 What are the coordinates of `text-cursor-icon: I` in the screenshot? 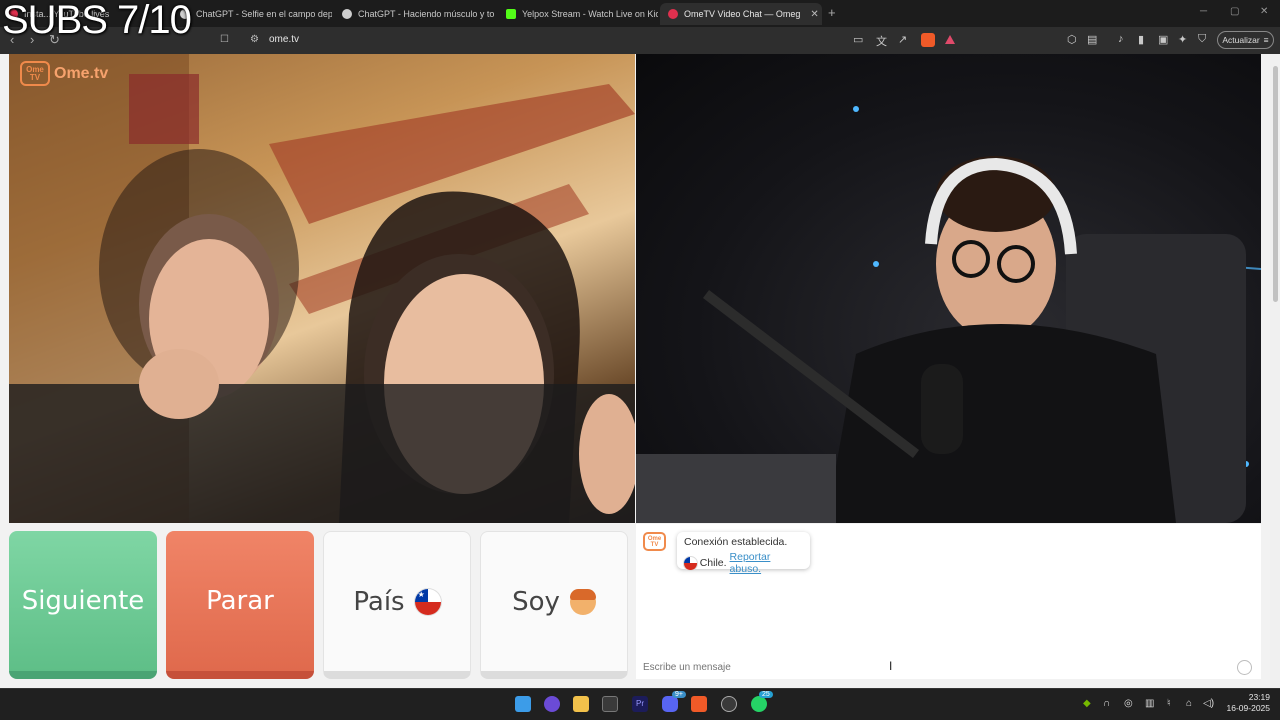 It's located at (891, 666).